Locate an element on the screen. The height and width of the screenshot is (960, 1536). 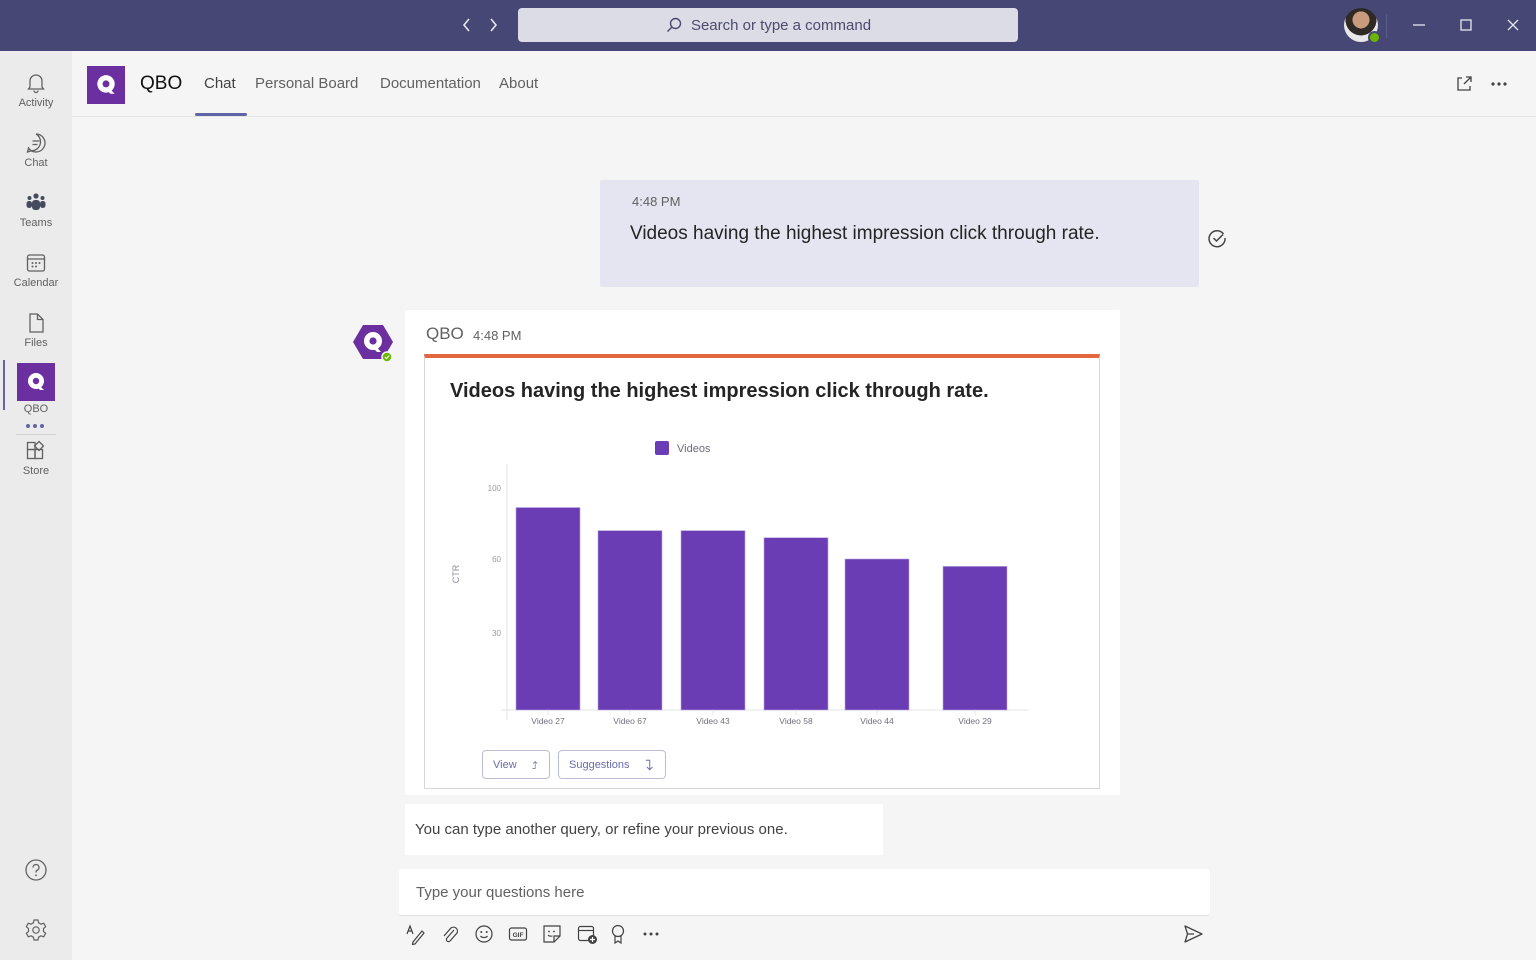
gif-button: GIF is located at coordinates (518, 934).